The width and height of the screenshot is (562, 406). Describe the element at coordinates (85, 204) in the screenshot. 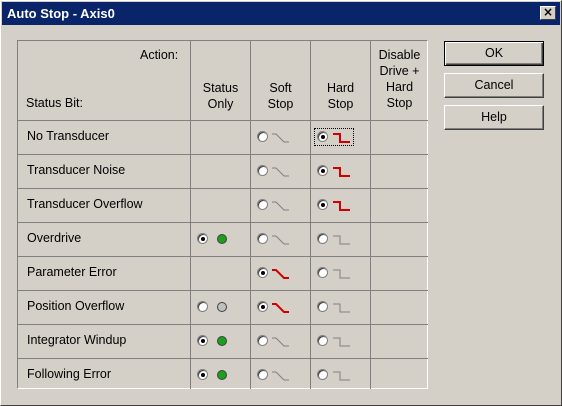

I see `row-label: Transducer Overflow` at that location.